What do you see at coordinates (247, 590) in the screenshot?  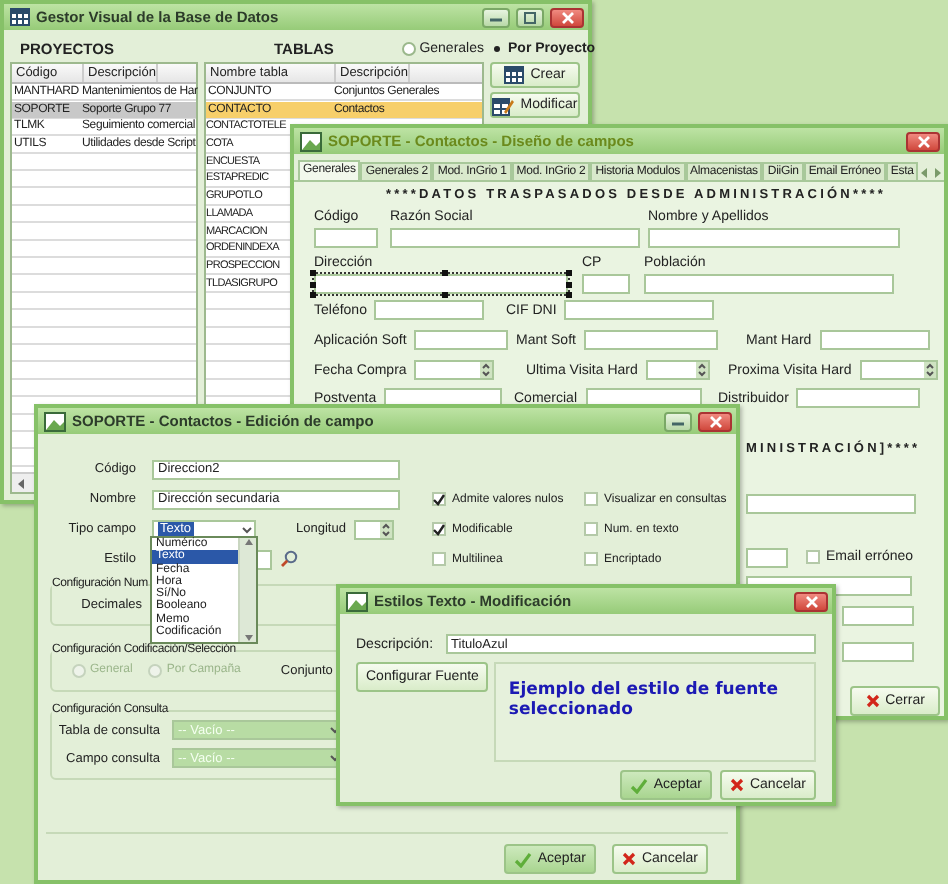 I see `scrollbar` at bounding box center [247, 590].